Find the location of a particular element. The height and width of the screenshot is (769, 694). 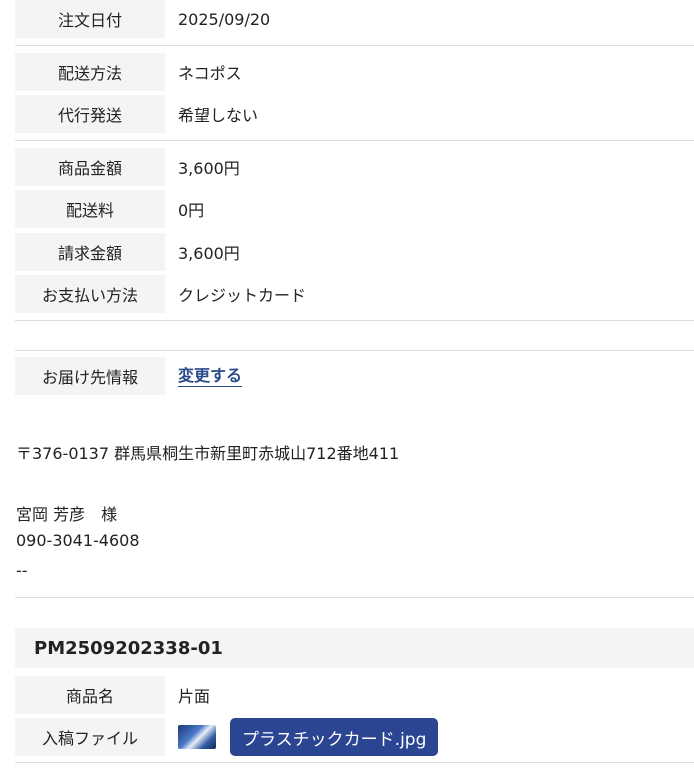

product-name-row: 商品名 片面 is located at coordinates (354, 695).